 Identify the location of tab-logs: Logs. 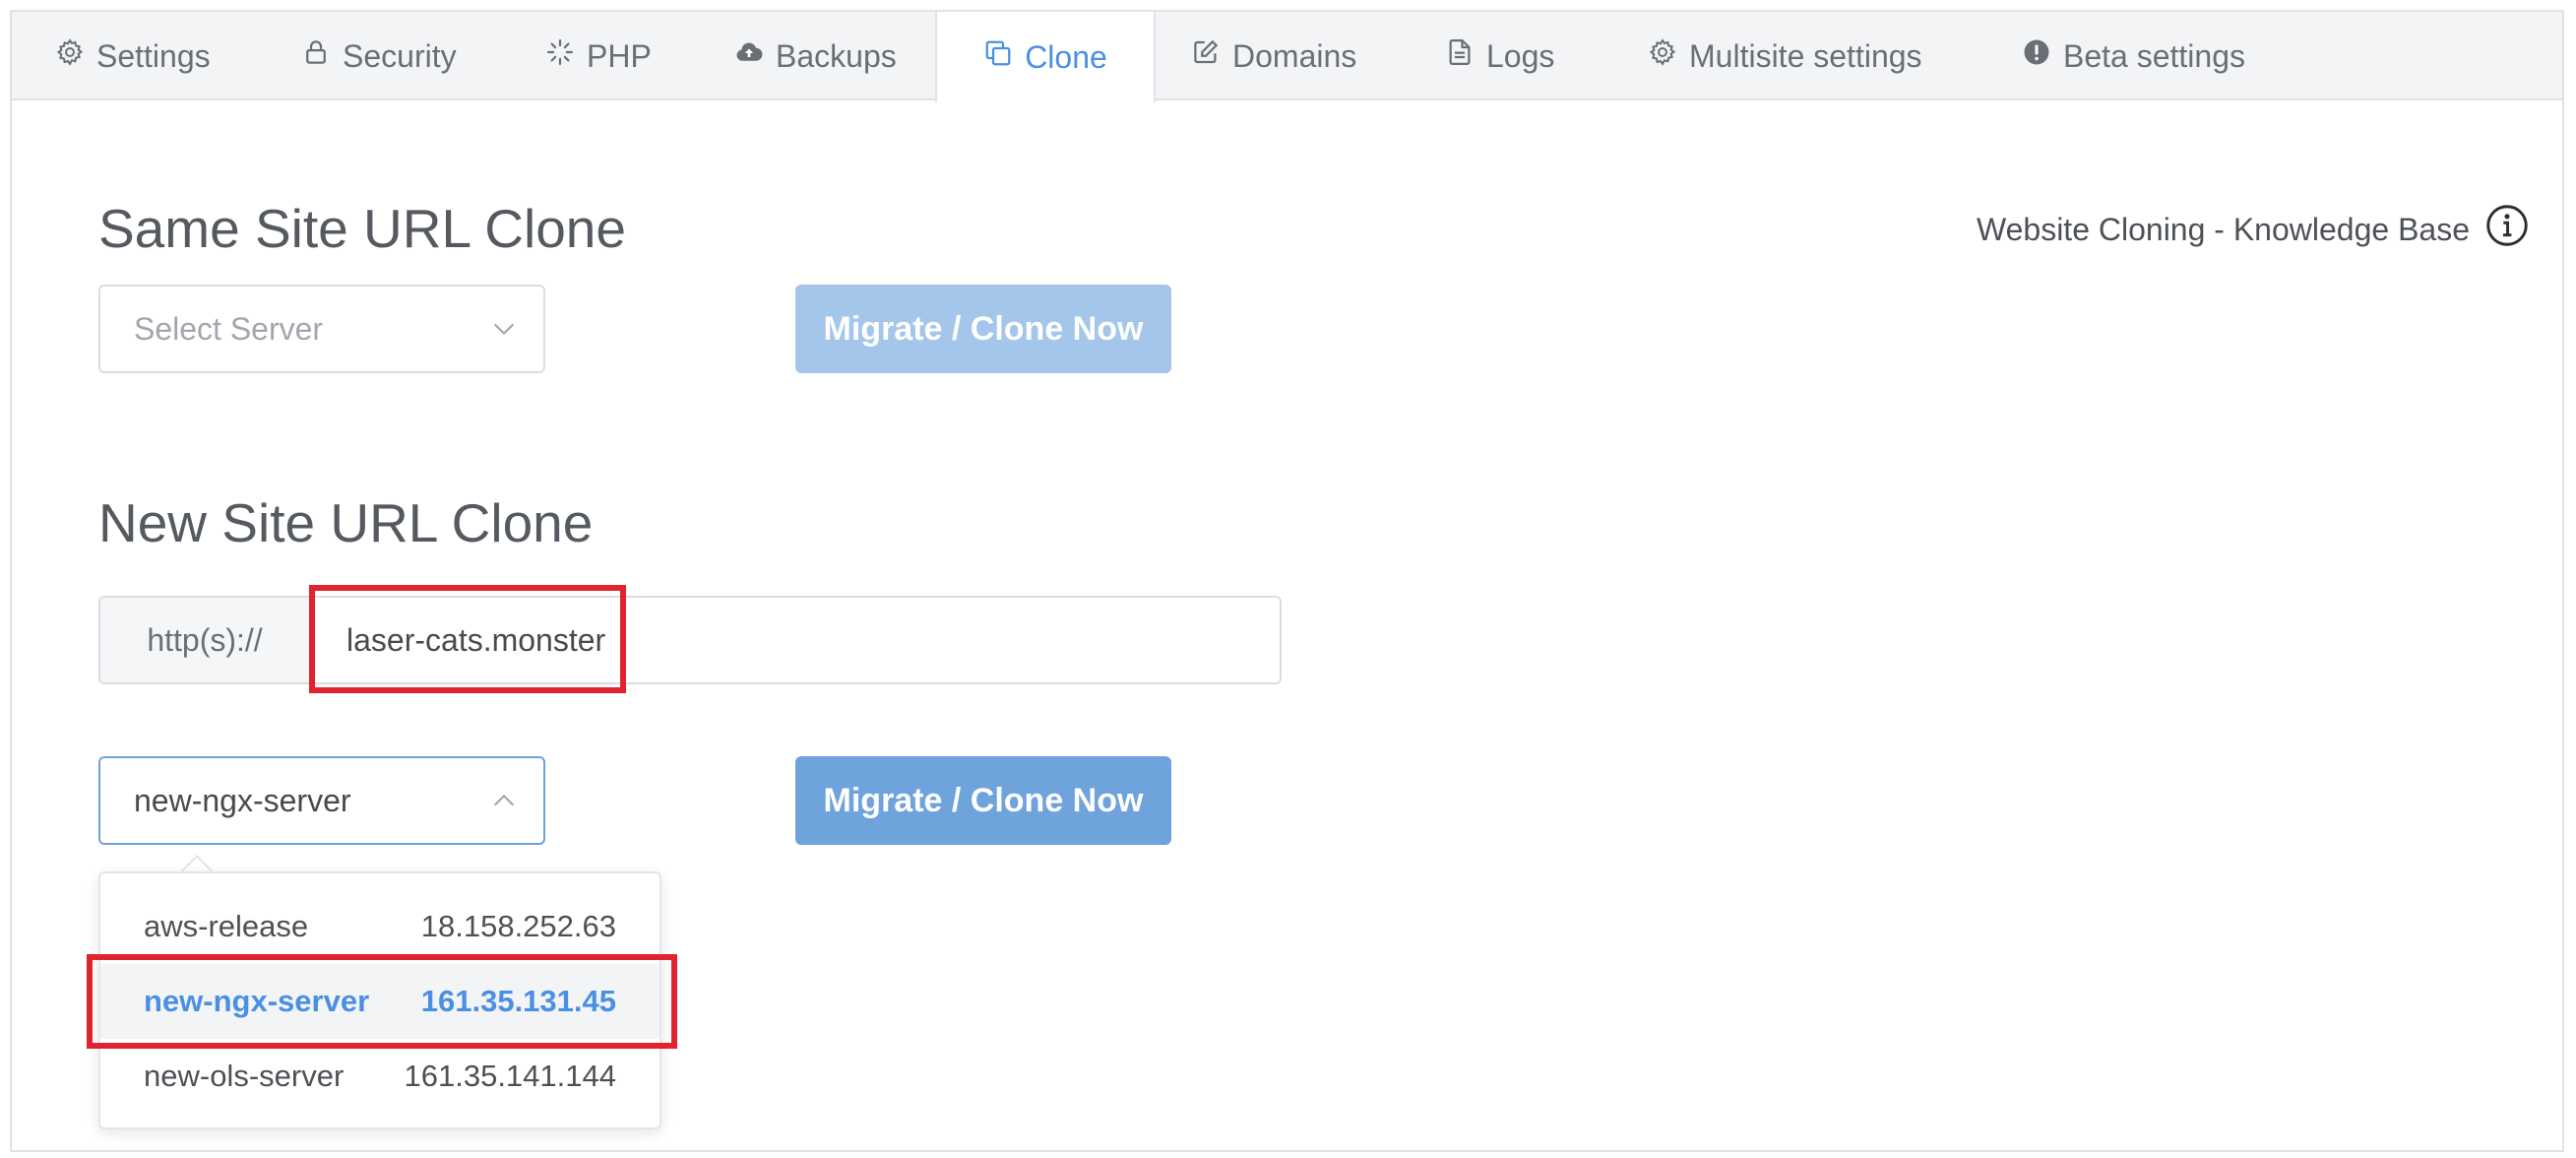
(1499, 56).